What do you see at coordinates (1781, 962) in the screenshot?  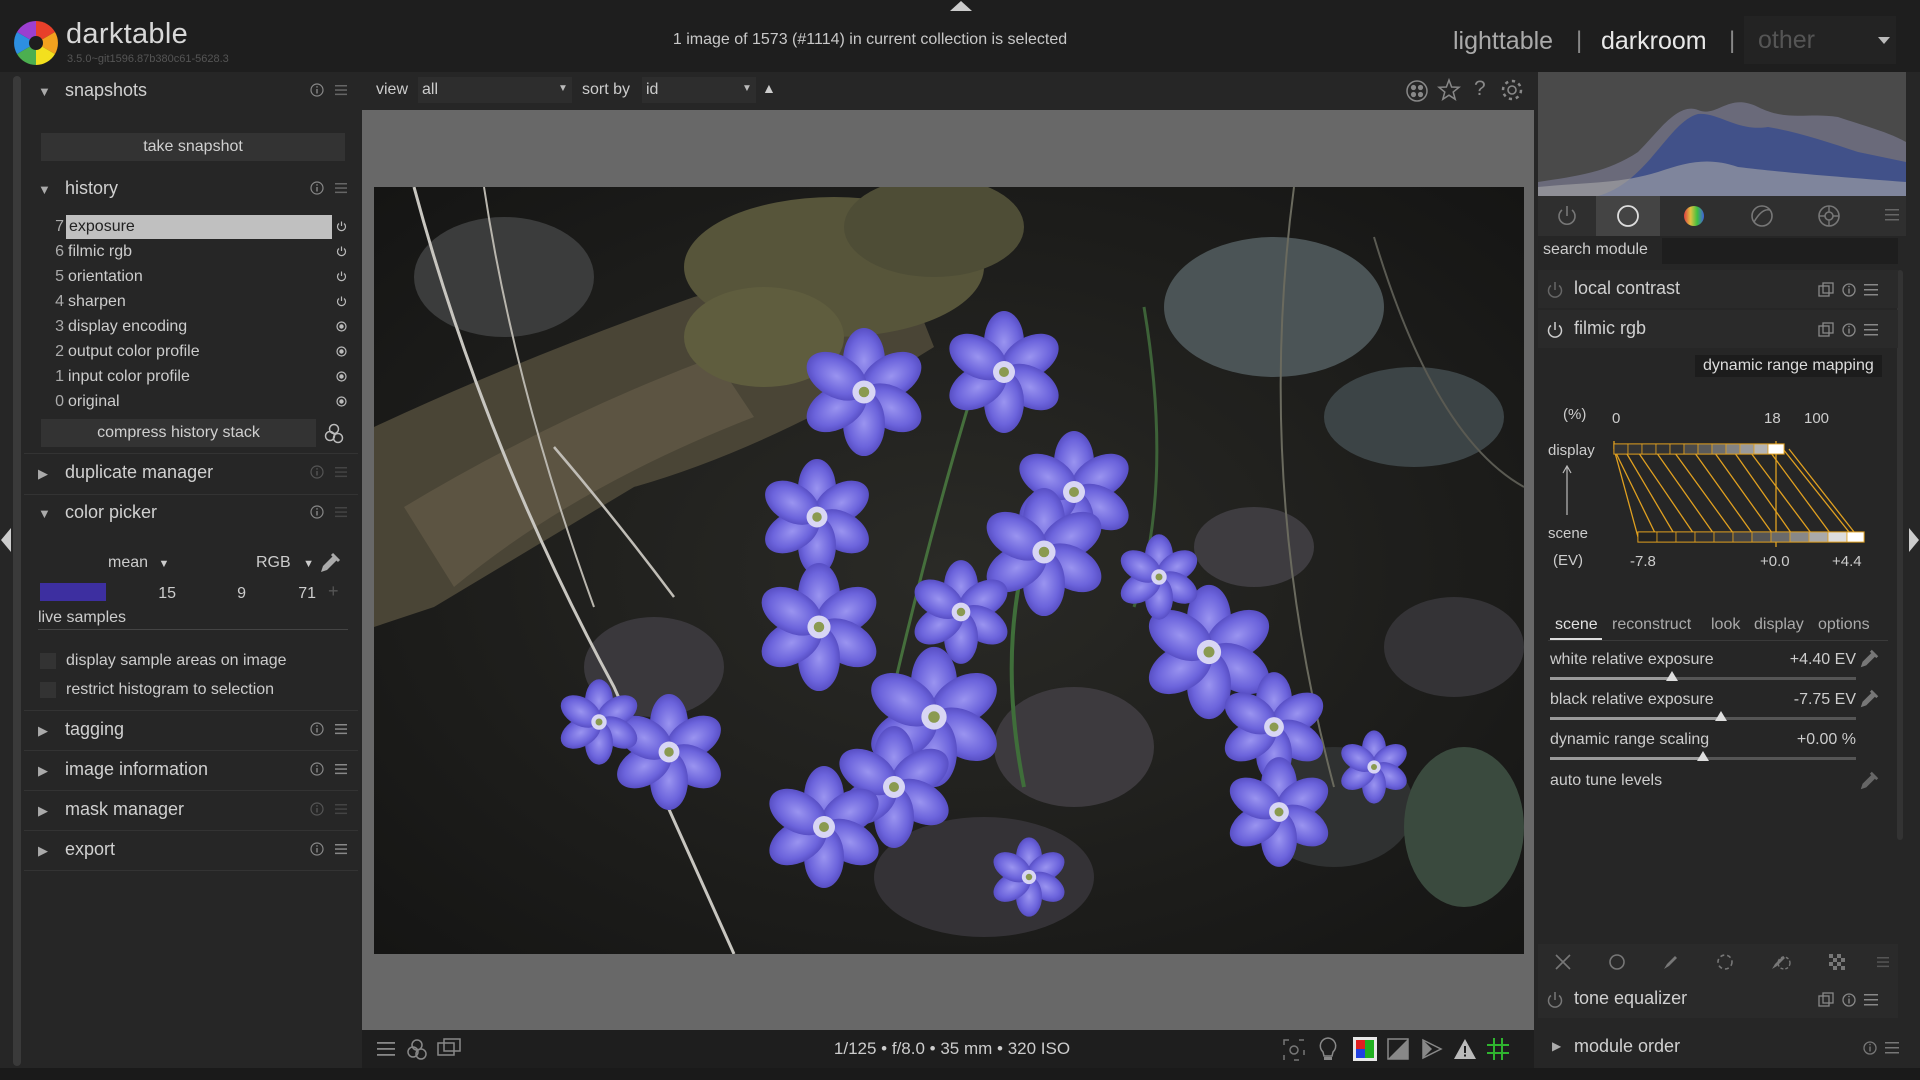 I see `drawn-parametric-mask-icon` at bounding box center [1781, 962].